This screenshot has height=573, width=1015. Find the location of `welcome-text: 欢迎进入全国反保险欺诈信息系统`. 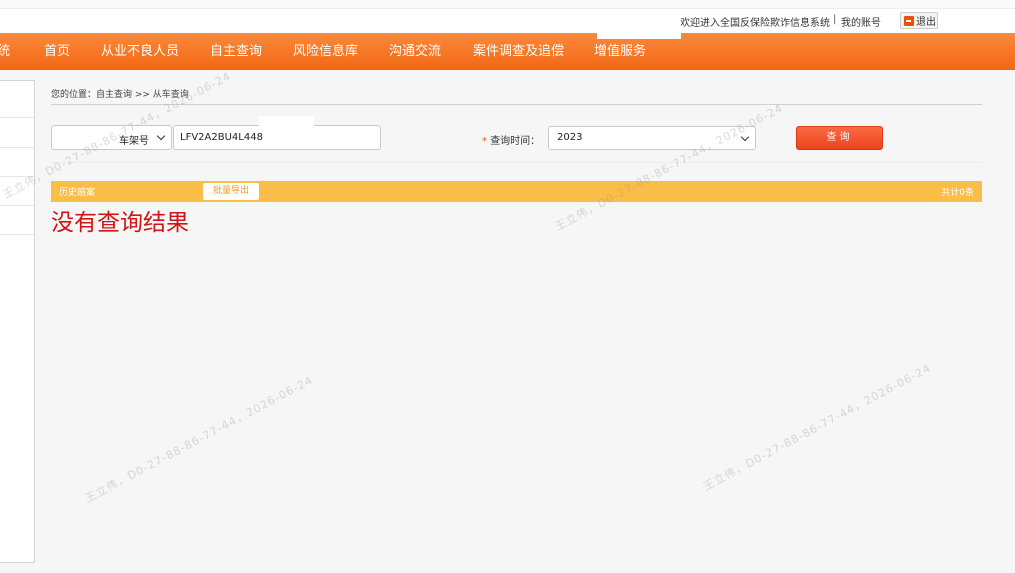

welcome-text: 欢迎进入全国反保险欺诈信息系统 is located at coordinates (755, 23).